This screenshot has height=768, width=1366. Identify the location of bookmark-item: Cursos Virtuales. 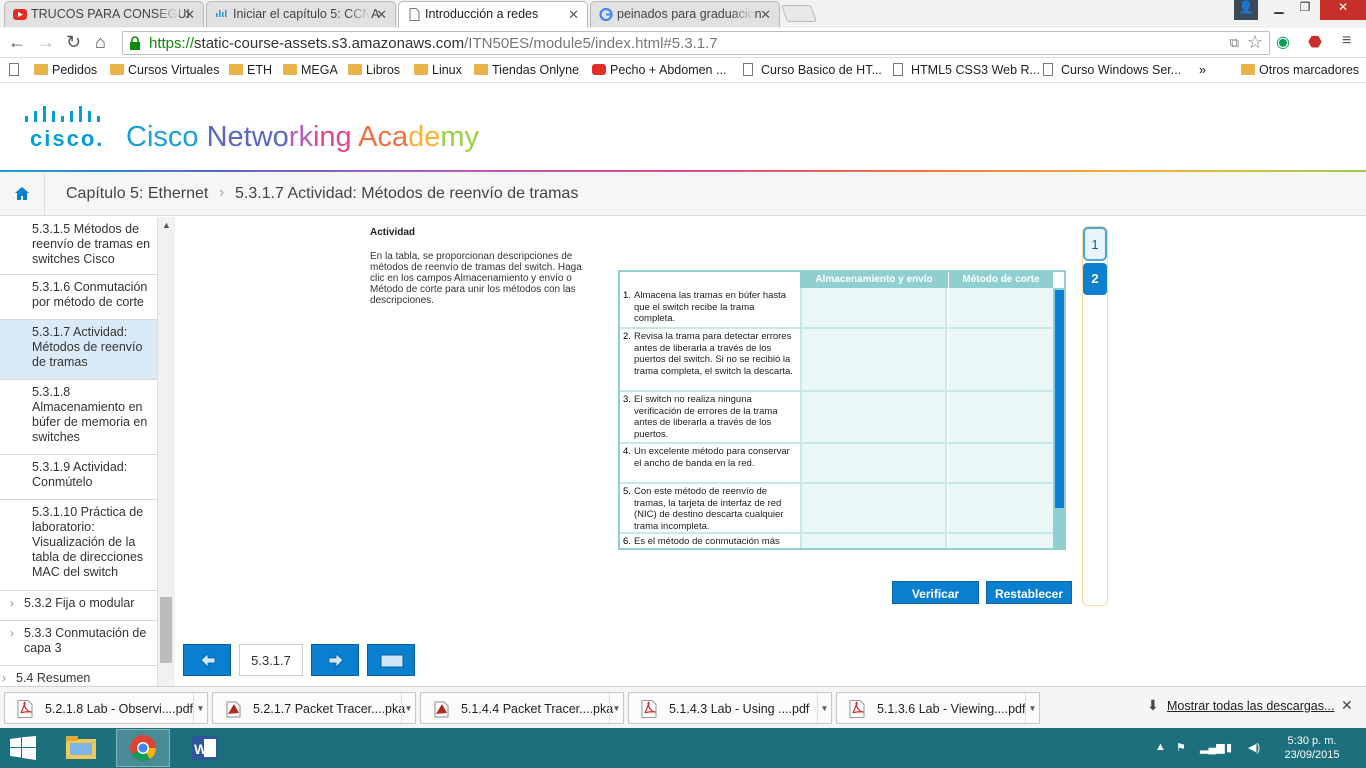
(164, 70).